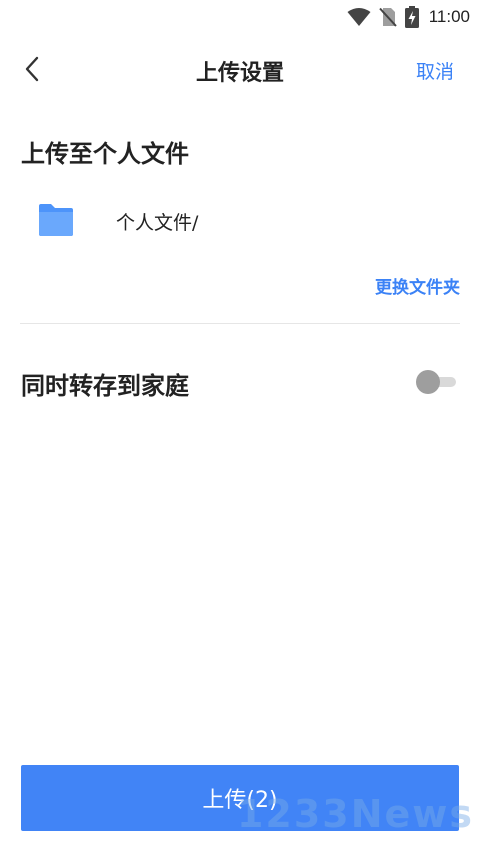 The height and width of the screenshot is (853, 480). What do you see at coordinates (105, 154) in the screenshot?
I see `destination-heading: 上传至个人文件` at bounding box center [105, 154].